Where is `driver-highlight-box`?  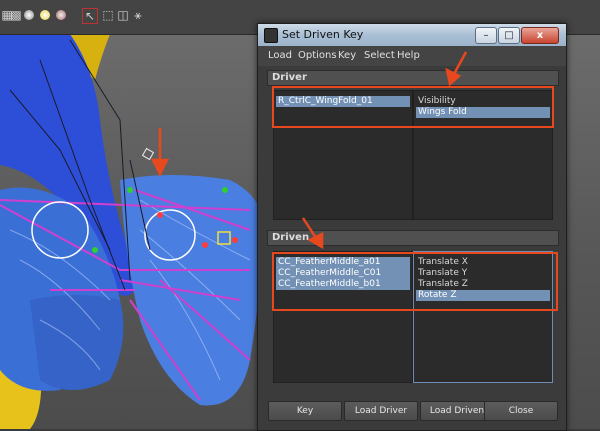
driver-highlight-box is located at coordinates (413, 107).